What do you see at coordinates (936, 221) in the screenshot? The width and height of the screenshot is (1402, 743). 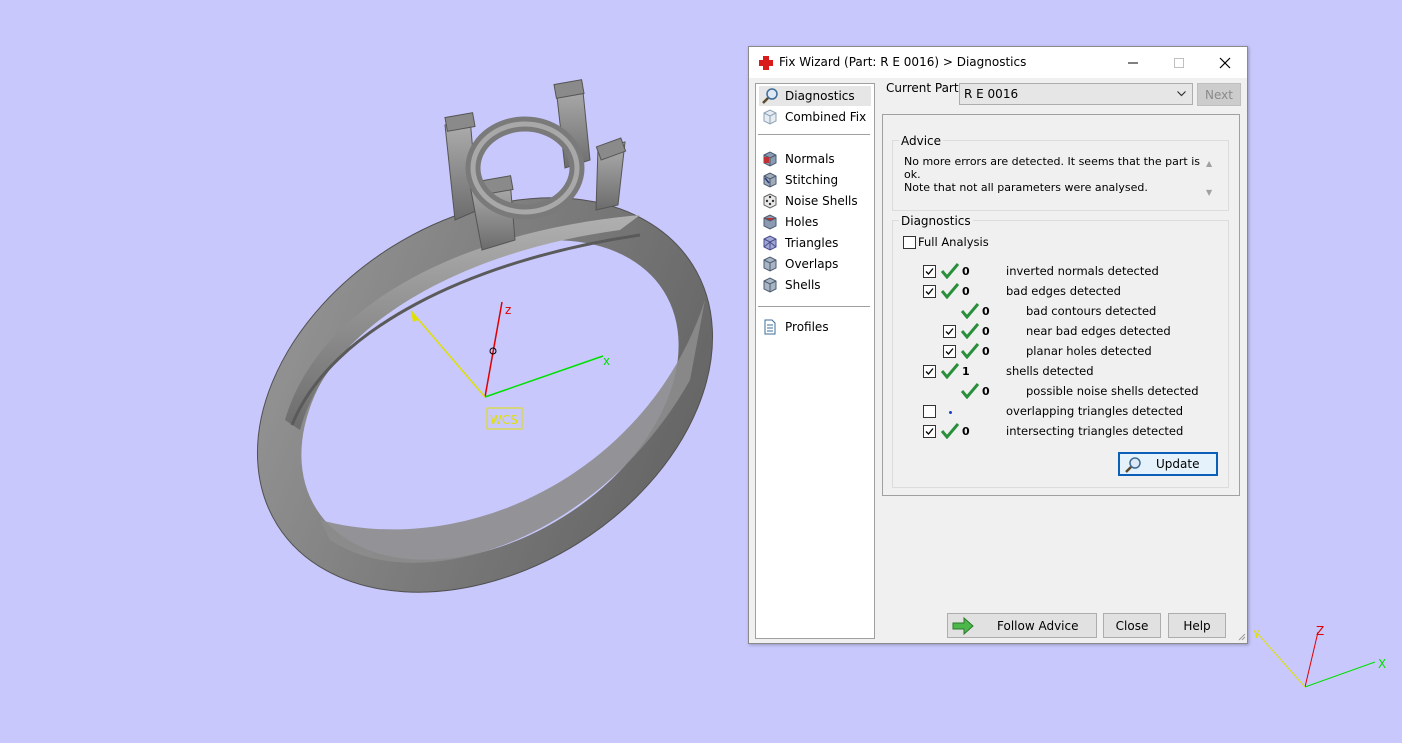 I see `diagnostics-group-title: Diagnostics` at bounding box center [936, 221].